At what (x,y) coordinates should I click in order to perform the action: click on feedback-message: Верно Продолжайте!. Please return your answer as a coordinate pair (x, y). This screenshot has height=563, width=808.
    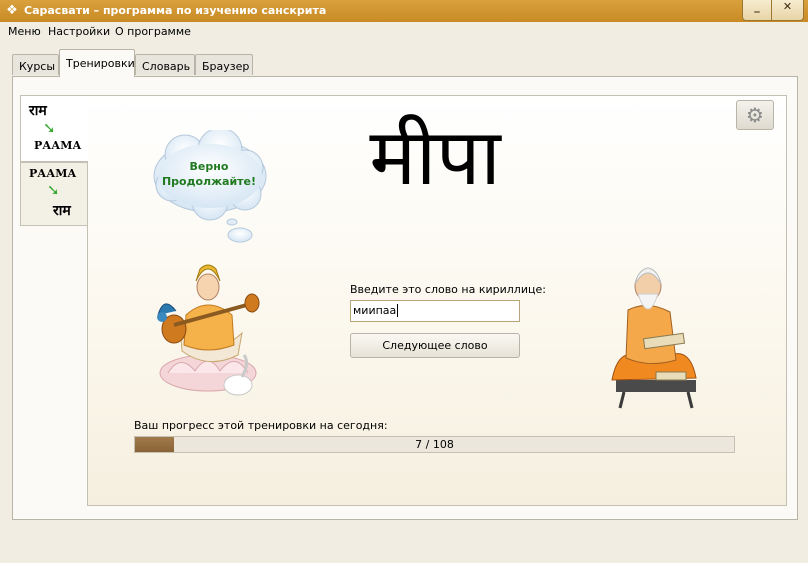
    Looking at the image, I should click on (209, 174).